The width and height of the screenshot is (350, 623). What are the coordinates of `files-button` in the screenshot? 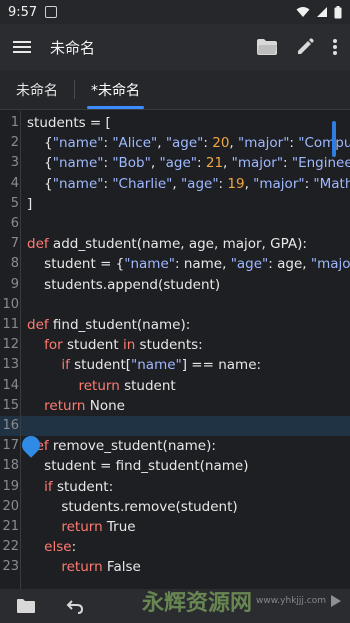 It's located at (26, 606).